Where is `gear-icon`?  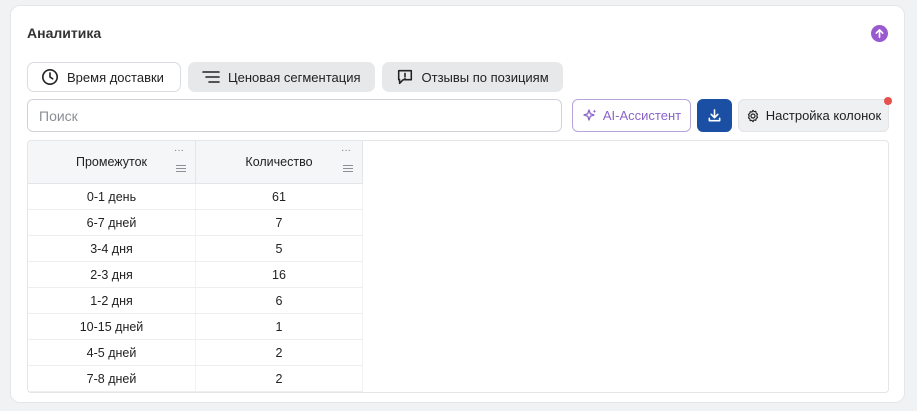
gear-icon is located at coordinates (752, 115).